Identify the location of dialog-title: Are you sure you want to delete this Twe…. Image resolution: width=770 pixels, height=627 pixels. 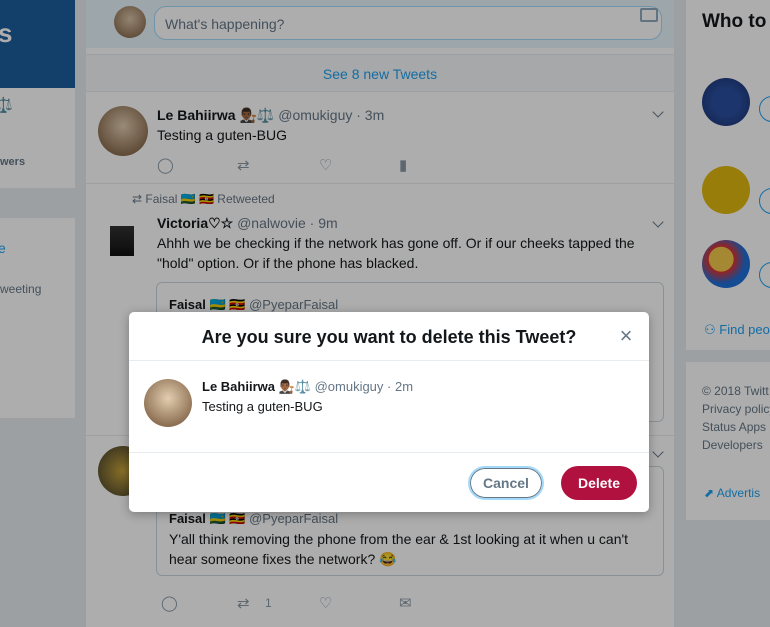
(389, 337).